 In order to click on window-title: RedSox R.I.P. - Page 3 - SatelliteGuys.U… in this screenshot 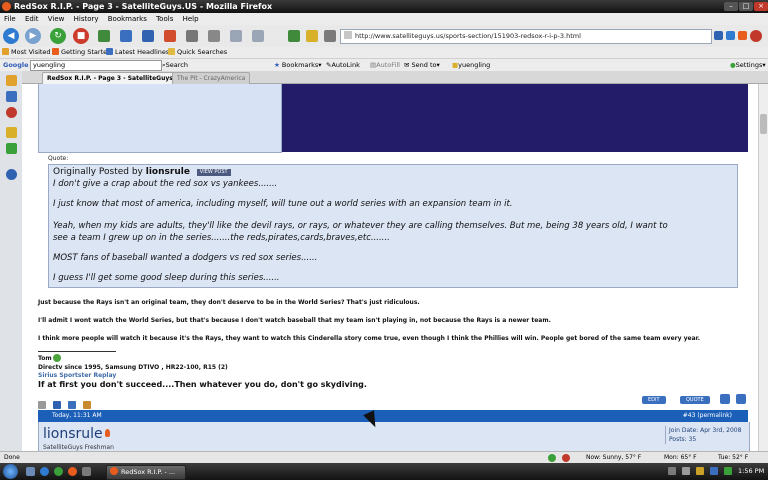, I will do `click(143, 6)`.